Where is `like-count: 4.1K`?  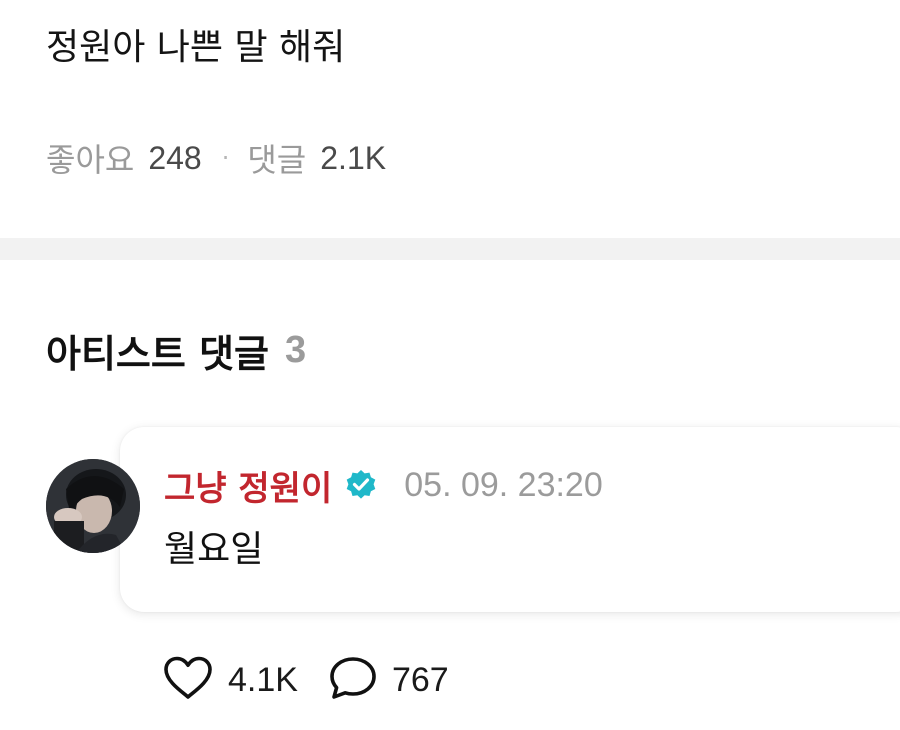
like-count: 4.1K is located at coordinates (263, 679).